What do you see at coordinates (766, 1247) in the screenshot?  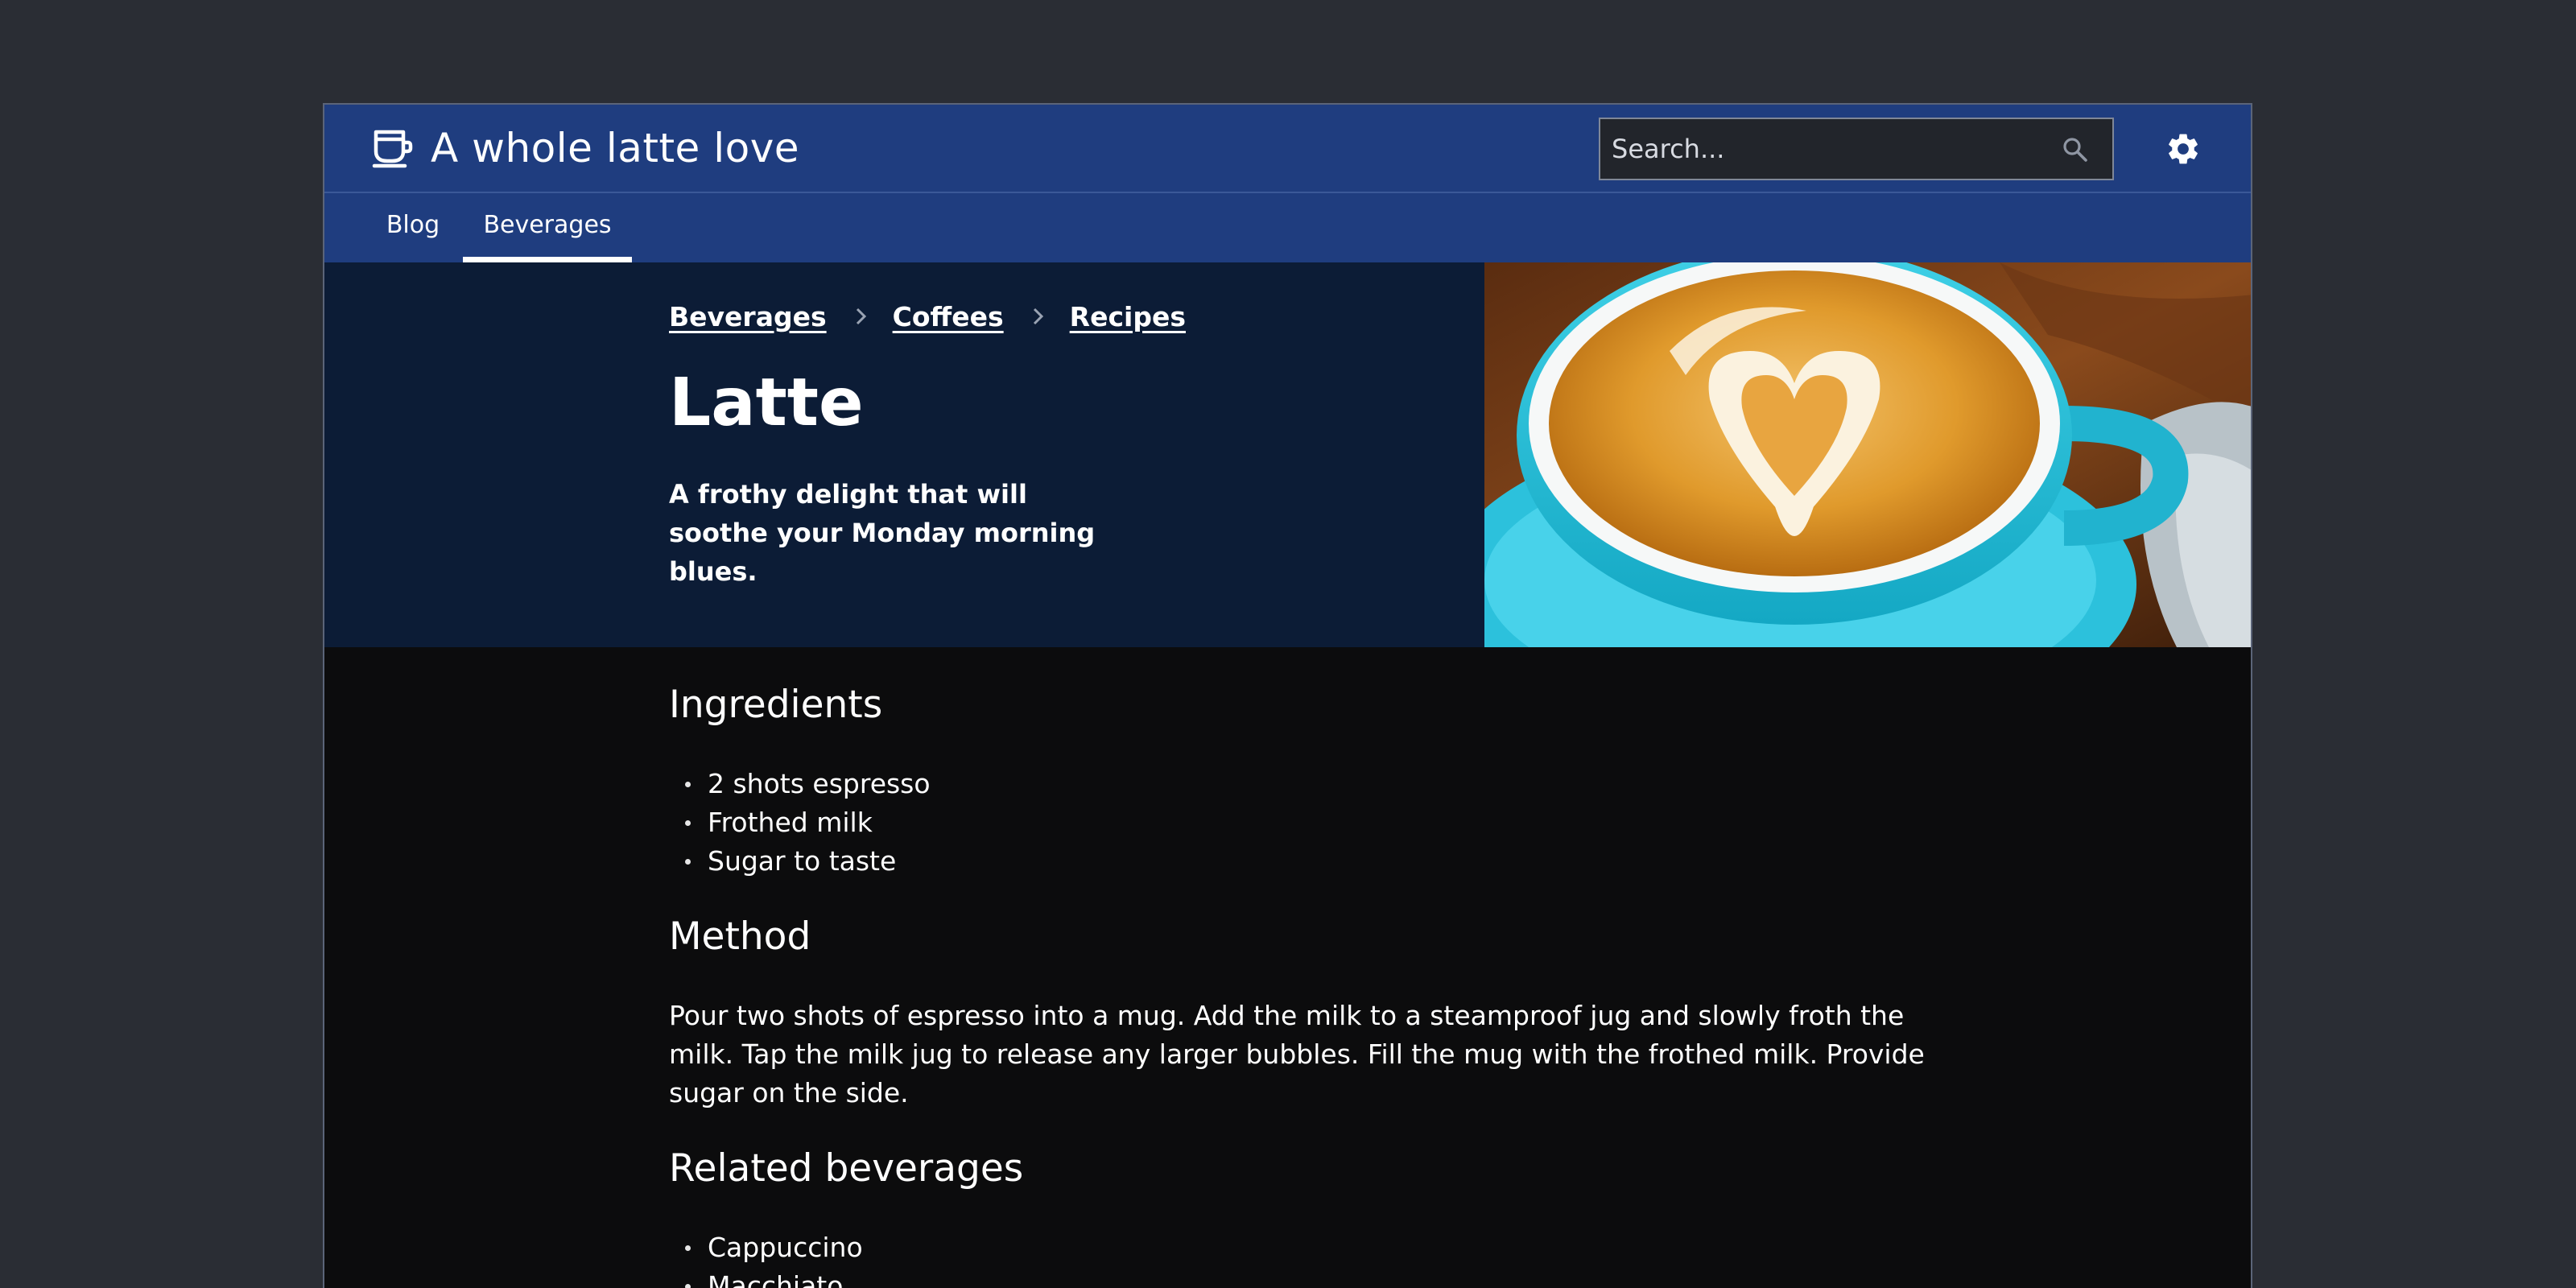 I see `list-item: Cappuccino` at bounding box center [766, 1247].